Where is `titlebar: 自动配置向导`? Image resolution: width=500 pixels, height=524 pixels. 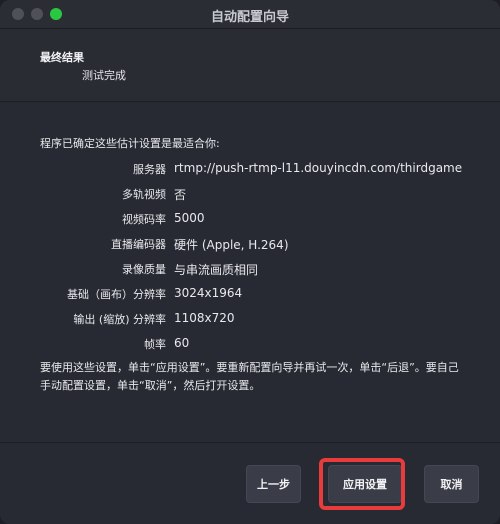 titlebar: 自动配置向导 is located at coordinates (250, 14).